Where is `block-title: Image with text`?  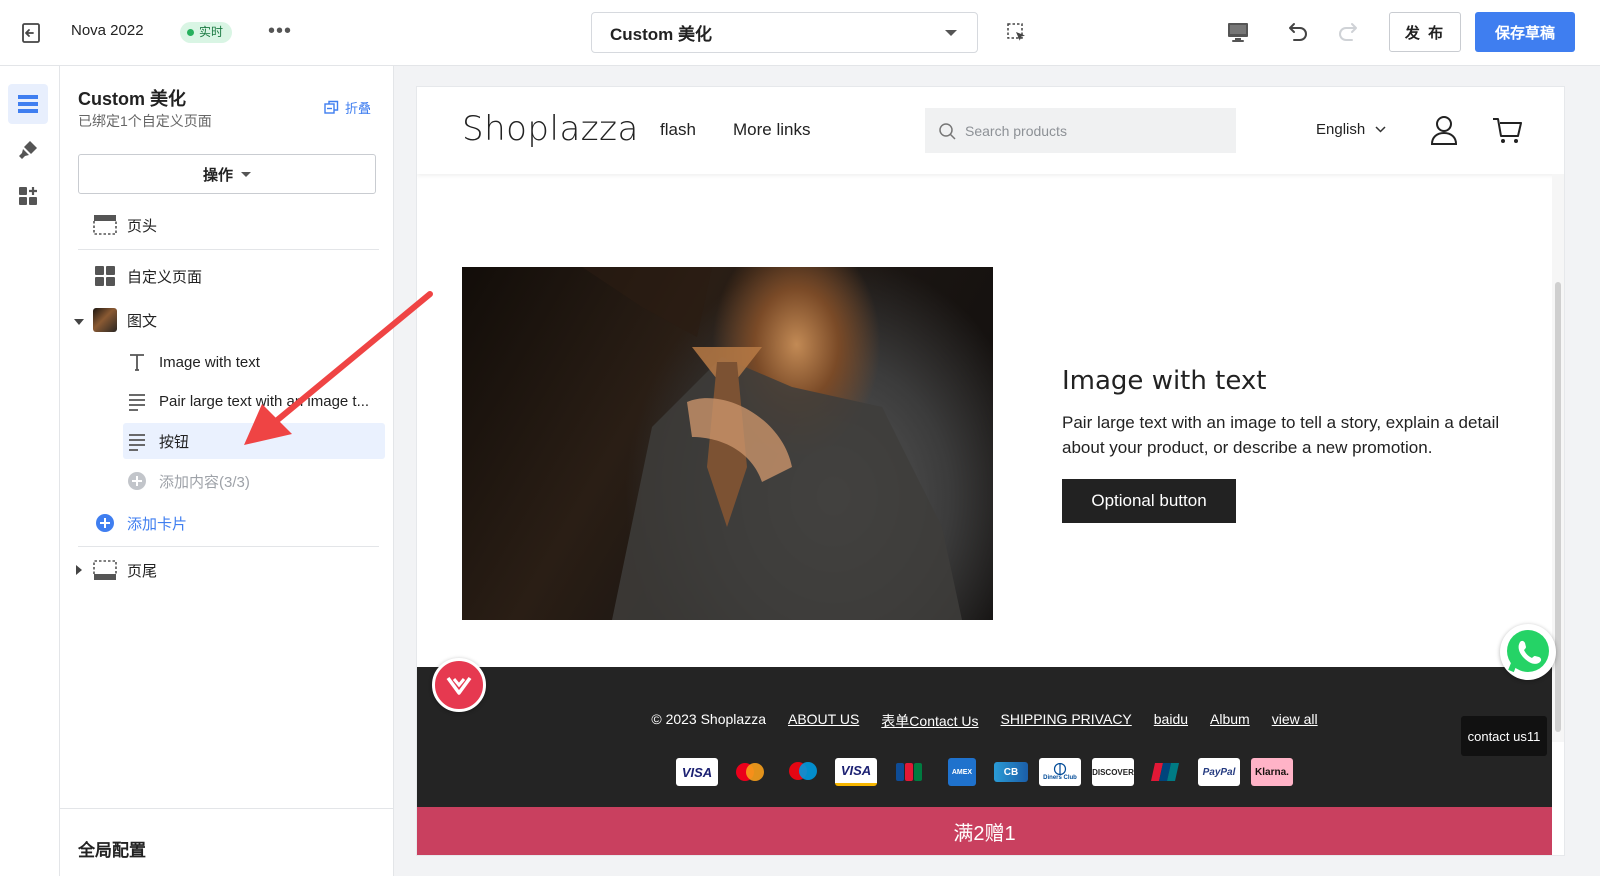 block-title: Image with text is located at coordinates (192, 362).